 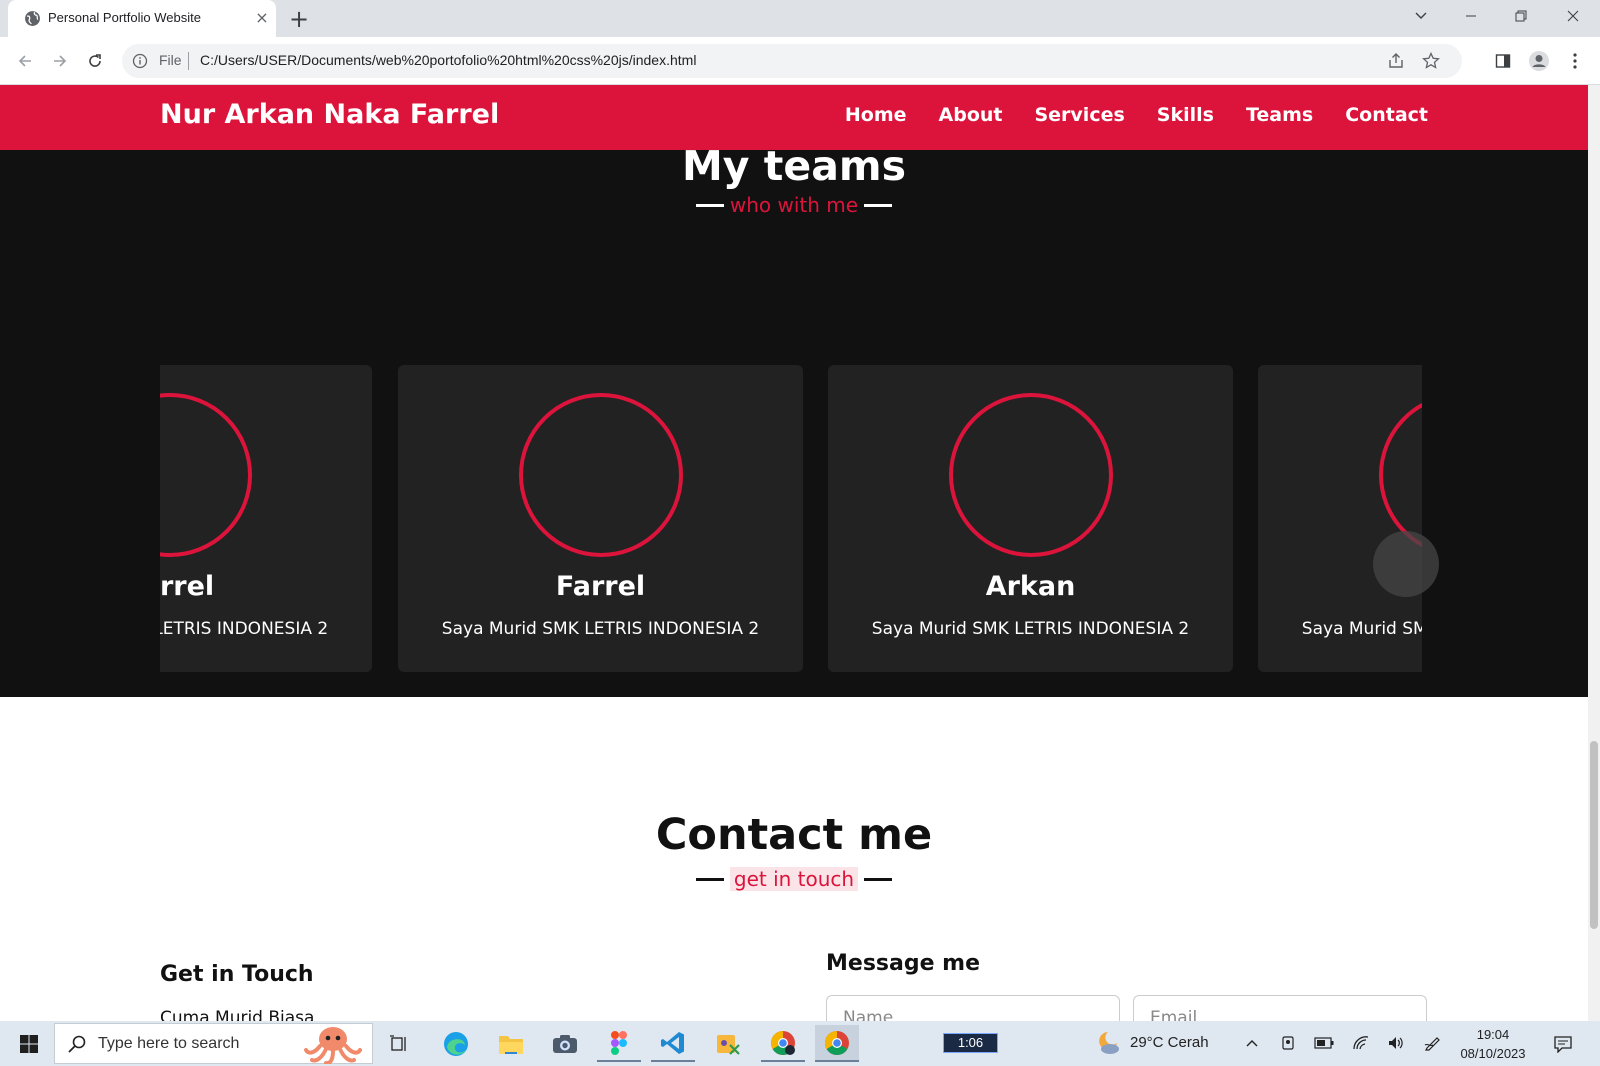 I want to click on notification-center-icon, so click(x=1563, y=1044).